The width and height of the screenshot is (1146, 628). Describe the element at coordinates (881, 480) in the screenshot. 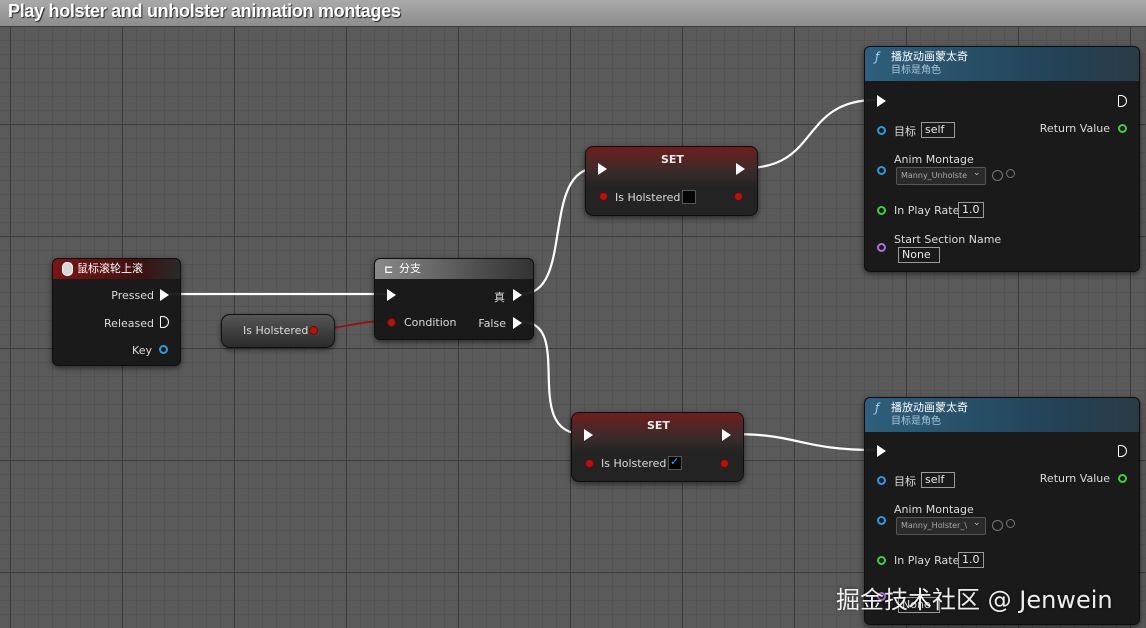

I see `montage-bottom-target-pin` at that location.